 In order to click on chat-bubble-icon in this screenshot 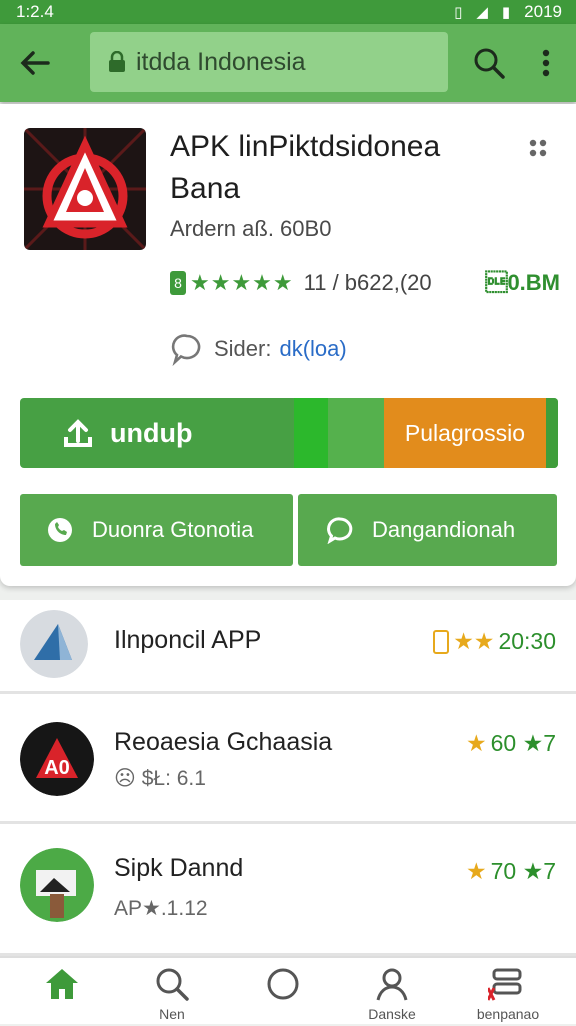, I will do `click(186, 350)`.